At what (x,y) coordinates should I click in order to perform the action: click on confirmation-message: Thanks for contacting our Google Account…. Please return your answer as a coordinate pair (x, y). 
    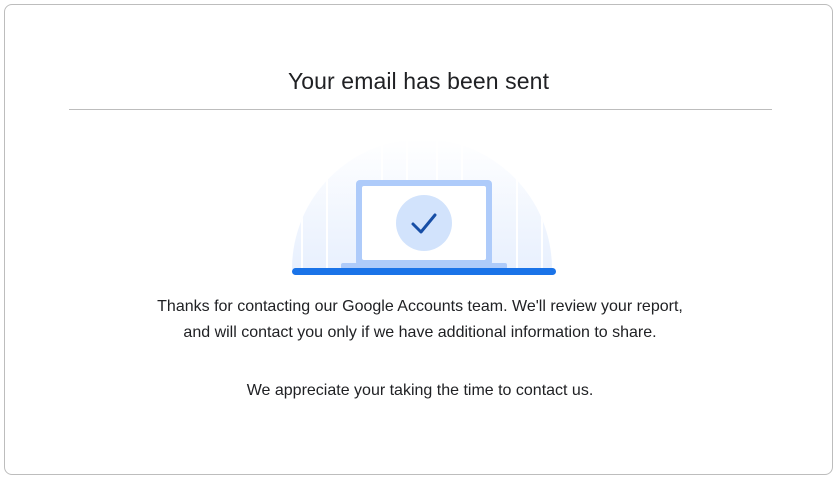
    Looking at the image, I should click on (420, 319).